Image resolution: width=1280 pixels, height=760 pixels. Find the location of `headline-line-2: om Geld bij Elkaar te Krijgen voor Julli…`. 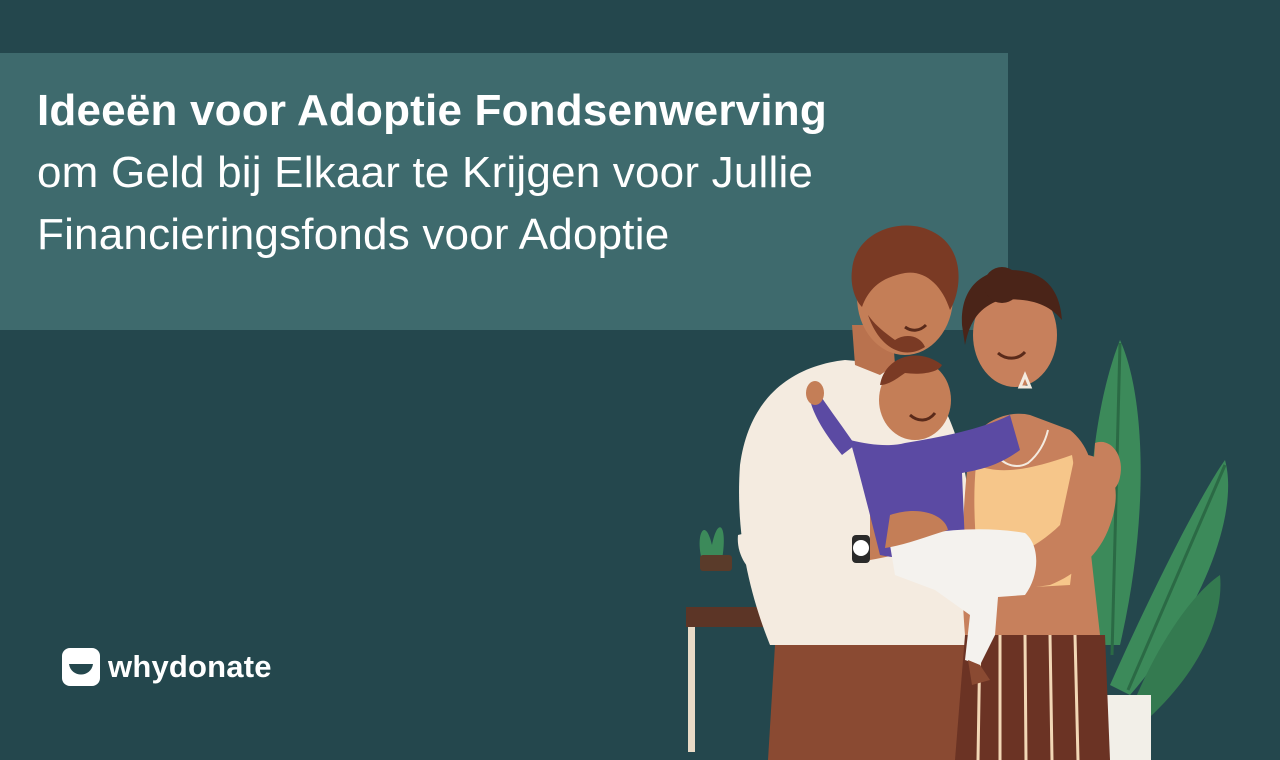

headline-line-2: om Geld bij Elkaar te Krijgen voor Julli… is located at coordinates (425, 172).